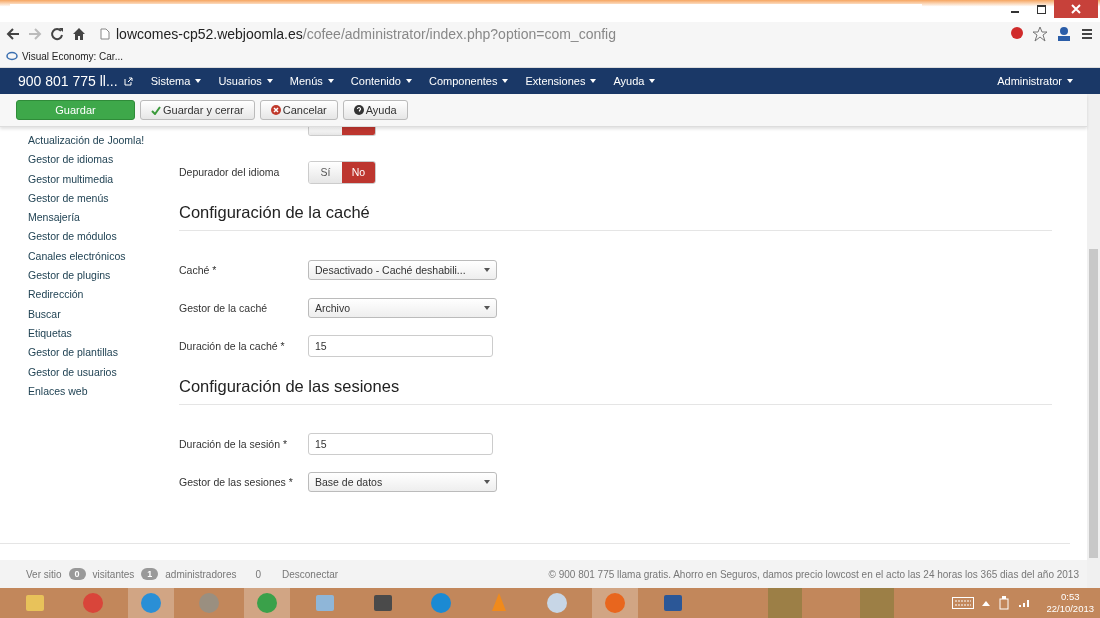  I want to click on nav-menu: Usuarios, so click(245, 81).